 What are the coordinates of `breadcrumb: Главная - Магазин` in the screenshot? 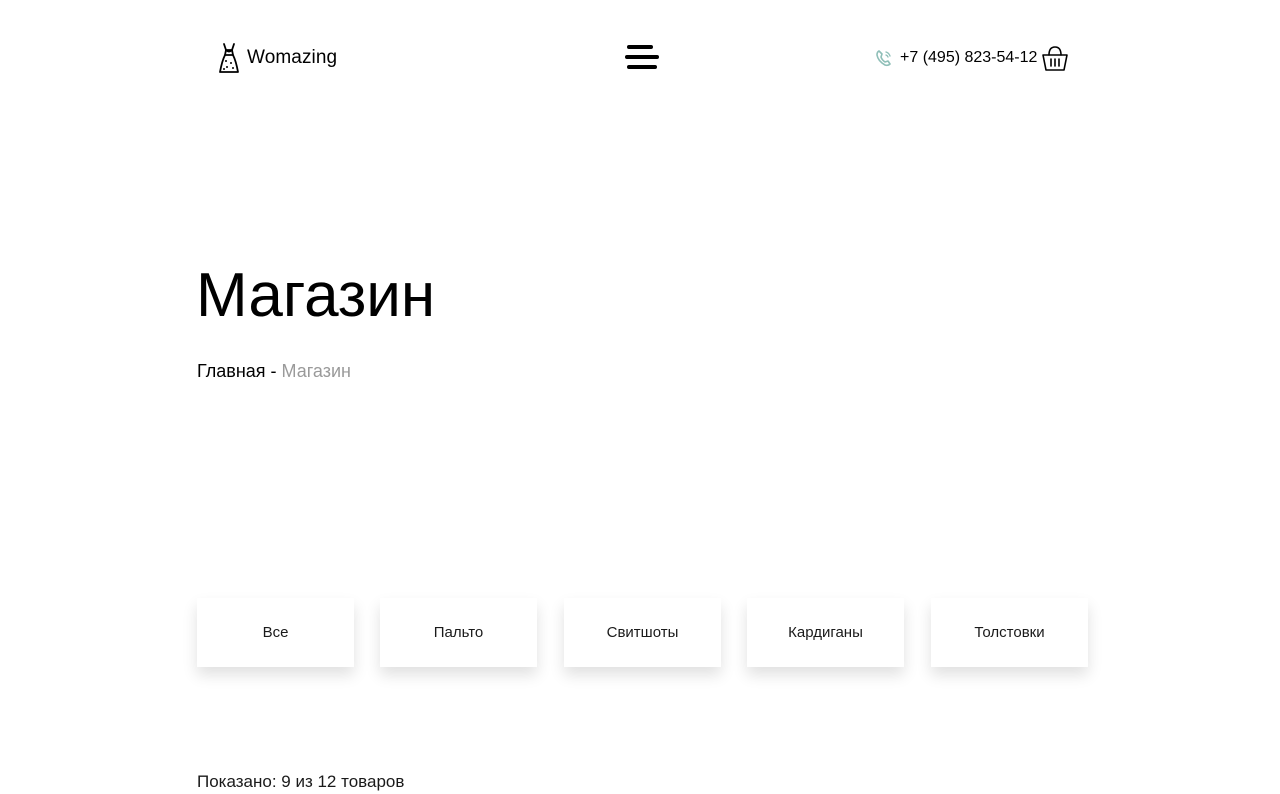 It's located at (274, 371).